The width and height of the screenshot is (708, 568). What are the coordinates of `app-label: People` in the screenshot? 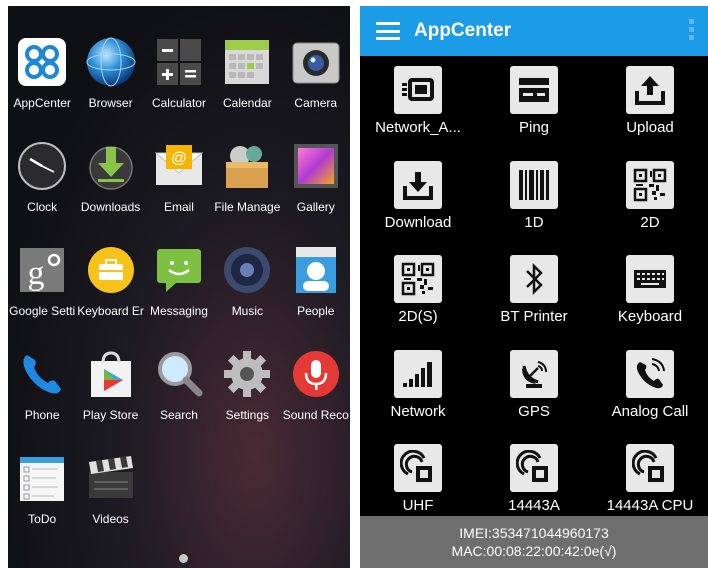 It's located at (316, 311).